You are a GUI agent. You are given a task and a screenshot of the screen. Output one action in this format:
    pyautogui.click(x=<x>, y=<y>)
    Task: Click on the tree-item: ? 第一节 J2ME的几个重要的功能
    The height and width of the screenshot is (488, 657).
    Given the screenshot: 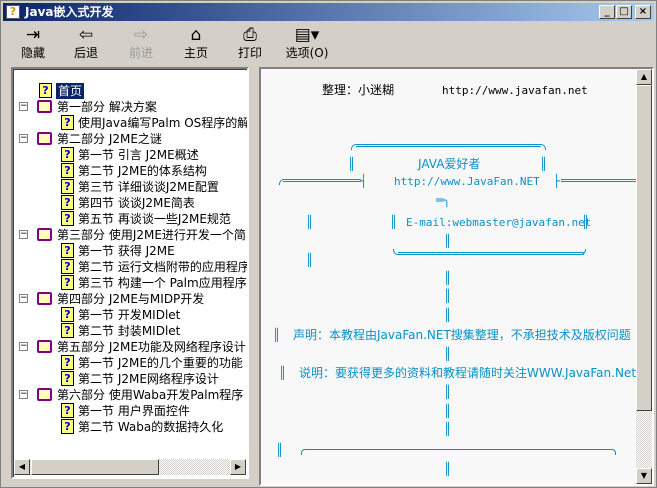 What is the action you would take?
    pyautogui.click(x=130, y=363)
    